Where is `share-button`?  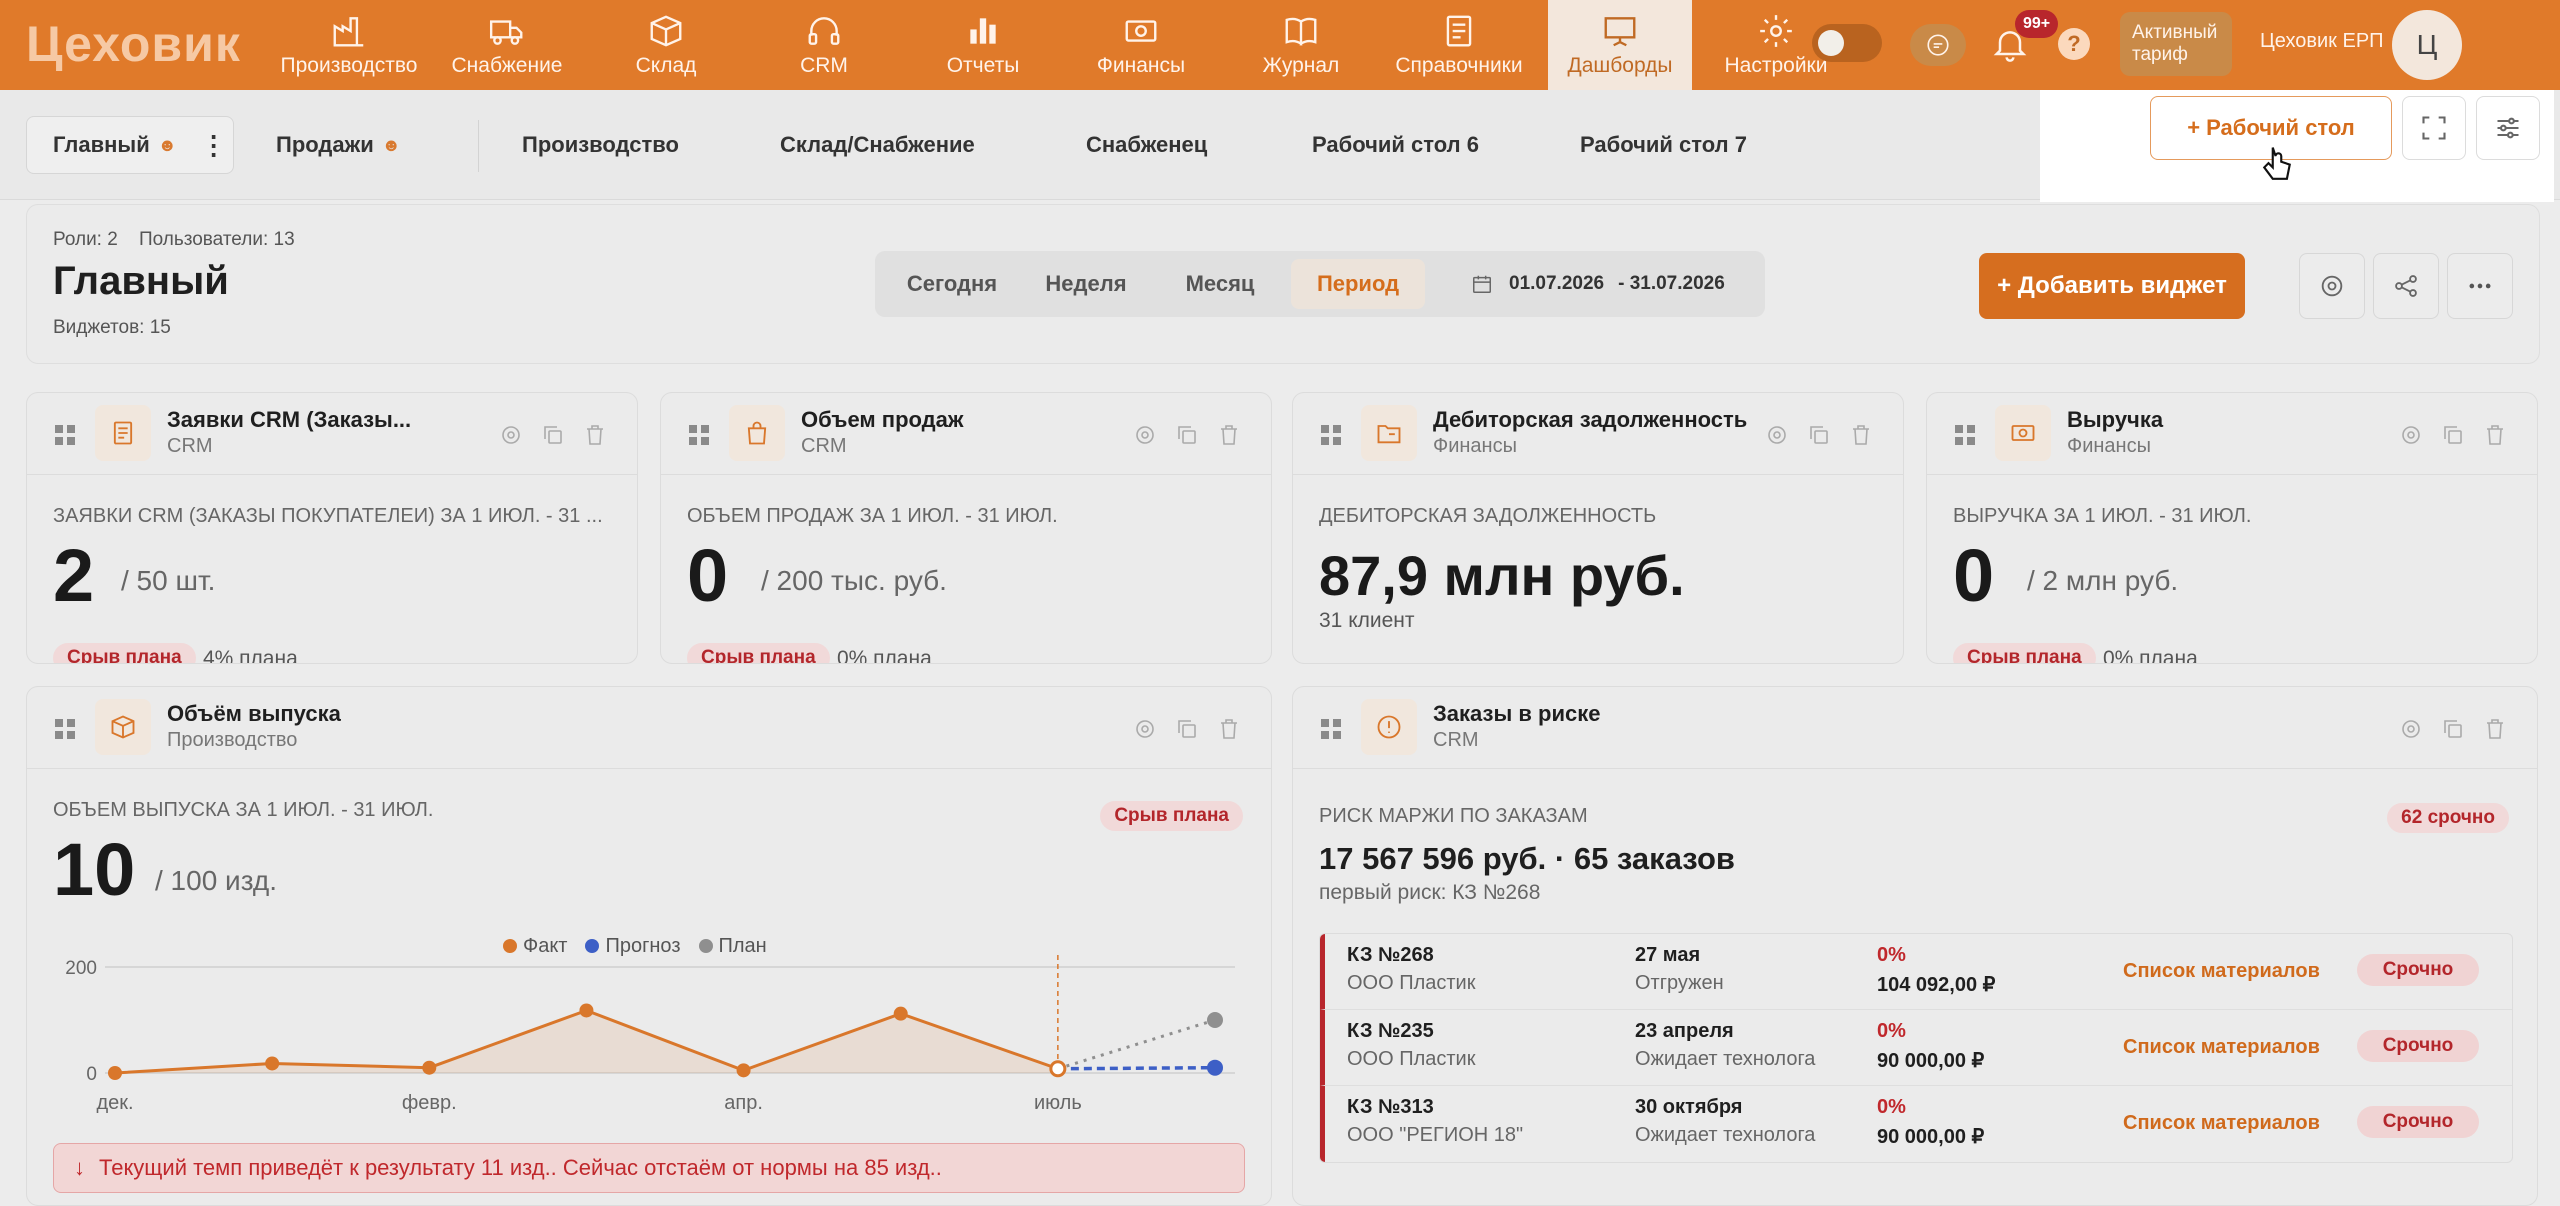 share-button is located at coordinates (2406, 286).